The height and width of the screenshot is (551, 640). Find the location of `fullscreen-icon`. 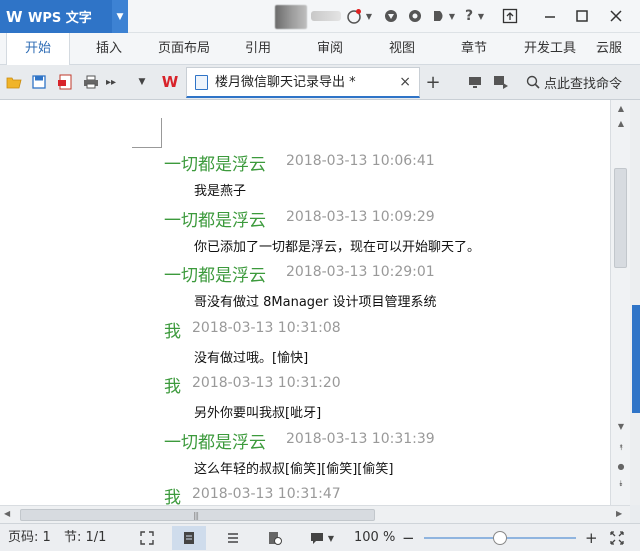

fullscreen-icon is located at coordinates (147, 538).